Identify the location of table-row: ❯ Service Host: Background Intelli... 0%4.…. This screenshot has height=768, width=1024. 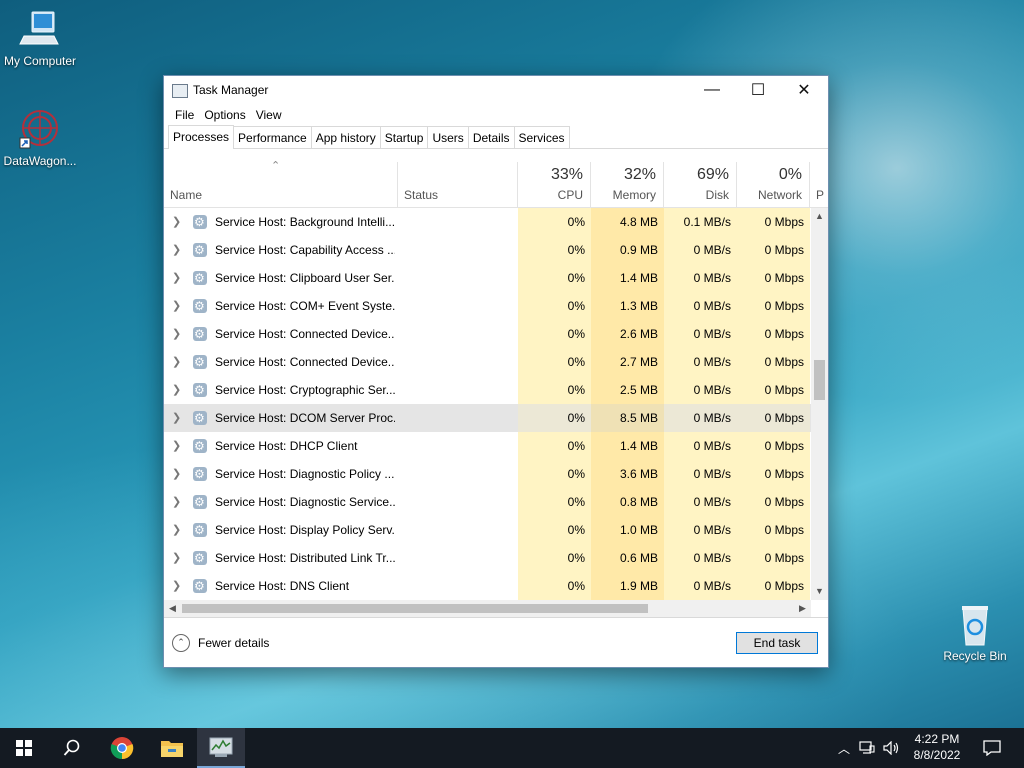
(487, 222).